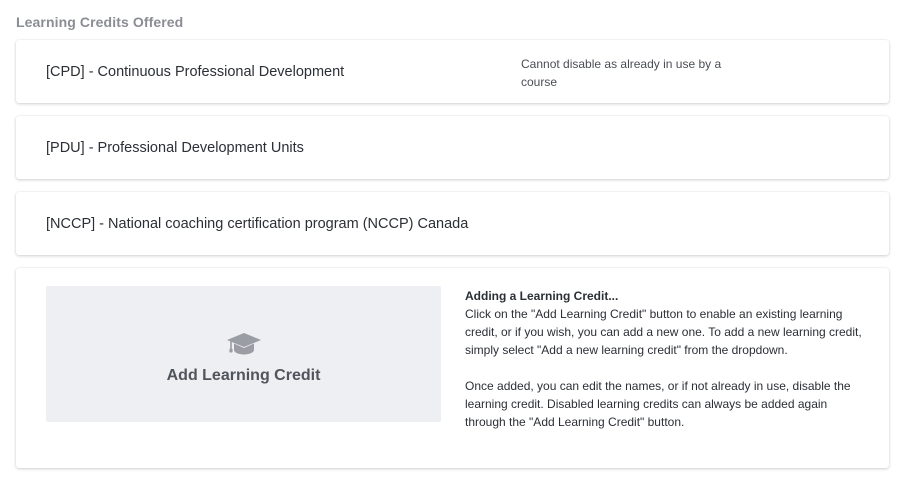 The height and width of the screenshot is (477, 901). I want to click on credit-label: [PDU] - Professional Development Units, so click(175, 147).